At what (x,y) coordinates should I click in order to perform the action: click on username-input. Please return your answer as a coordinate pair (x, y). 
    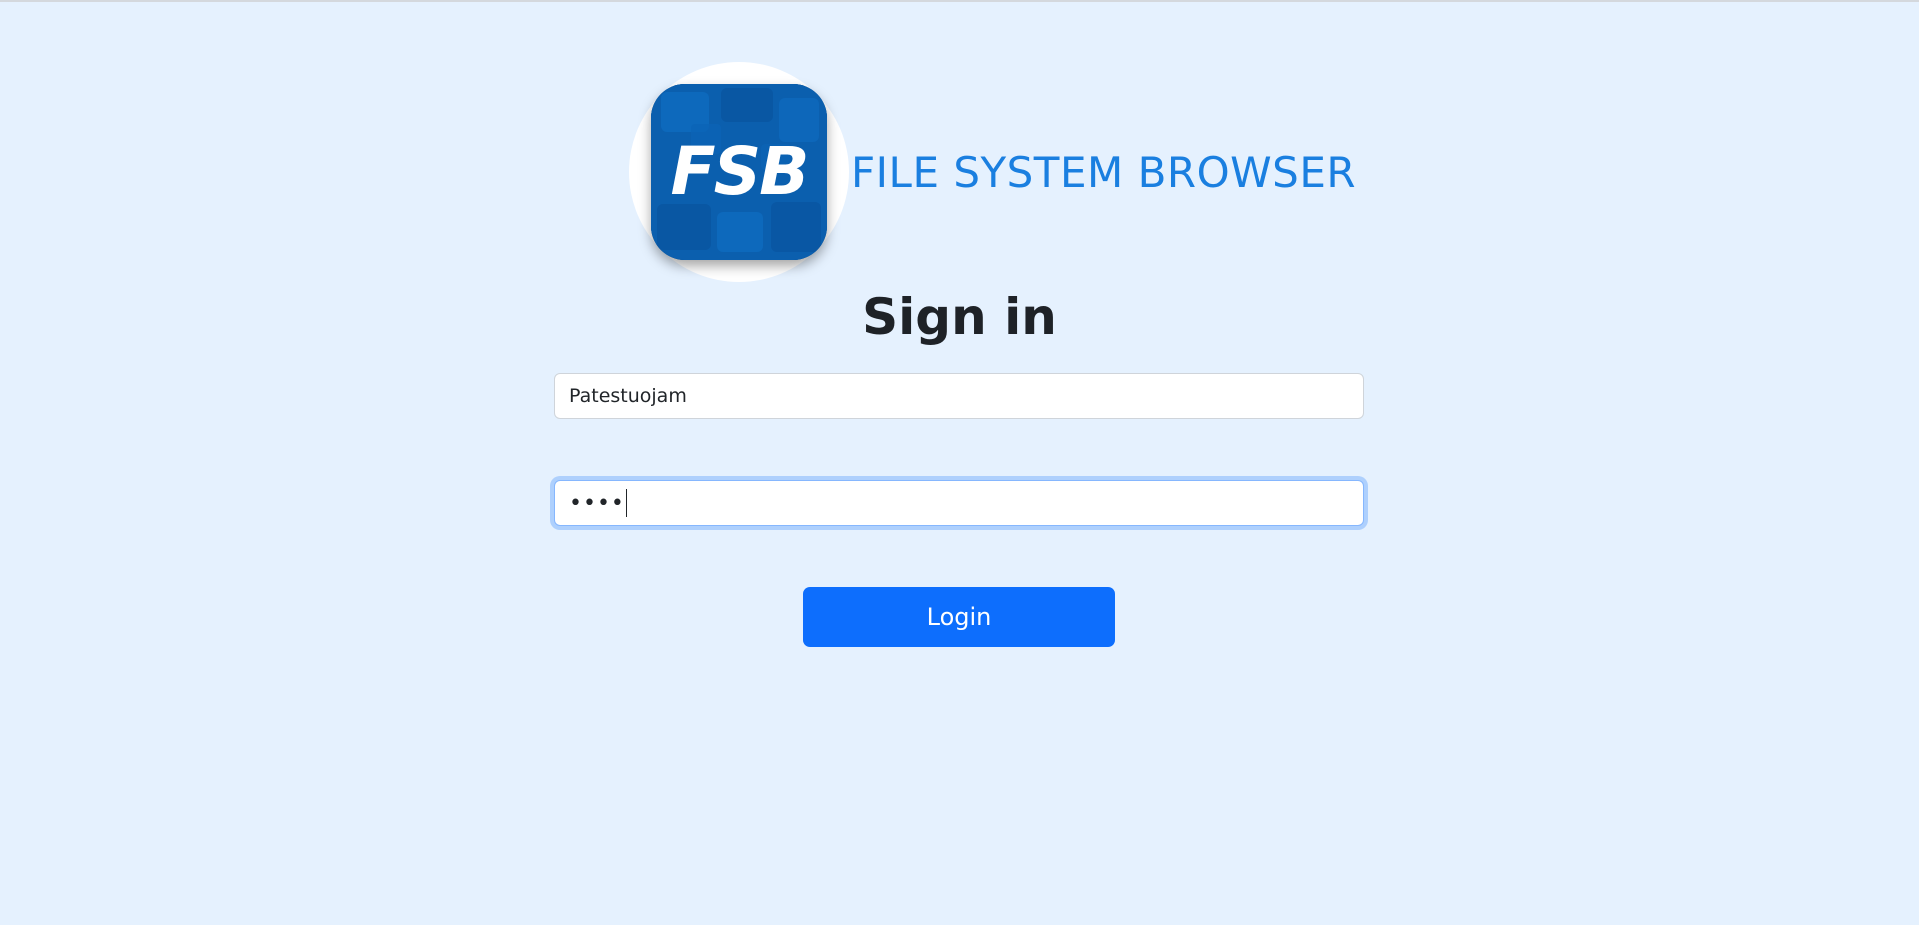
    Looking at the image, I should click on (959, 396).